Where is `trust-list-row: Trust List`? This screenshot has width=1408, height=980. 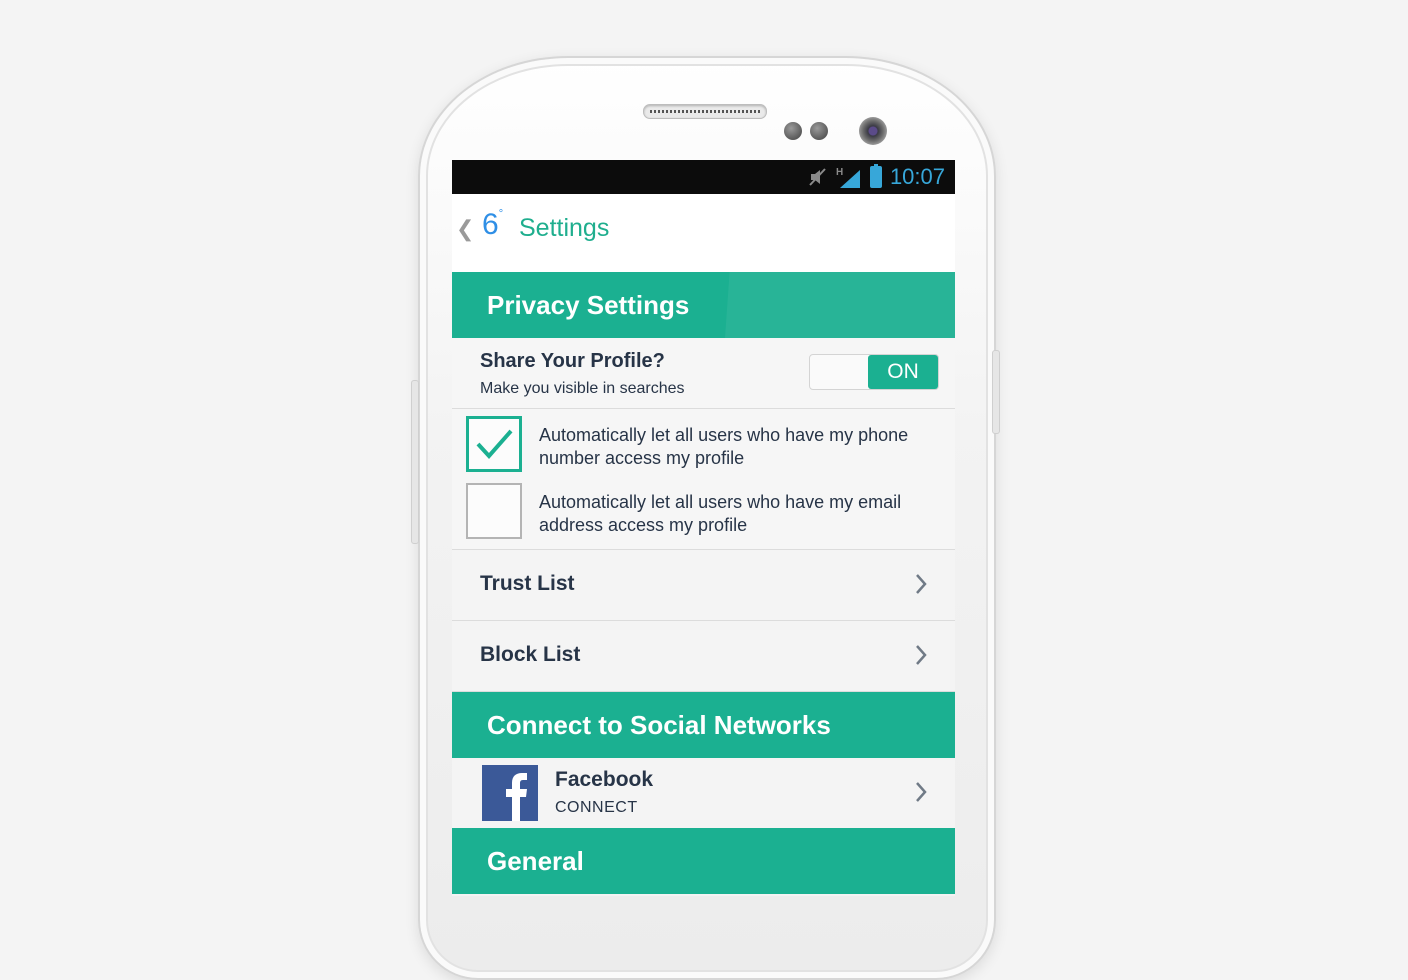
trust-list-row: Trust List is located at coordinates (703, 585).